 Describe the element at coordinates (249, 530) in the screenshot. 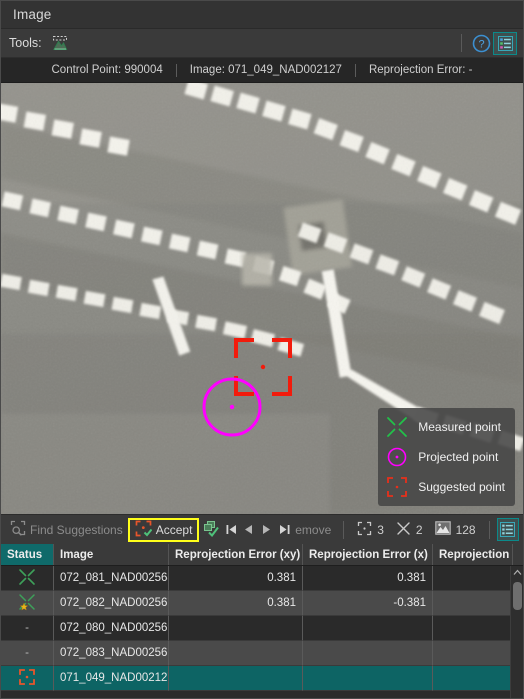

I see `previous-point-button` at that location.